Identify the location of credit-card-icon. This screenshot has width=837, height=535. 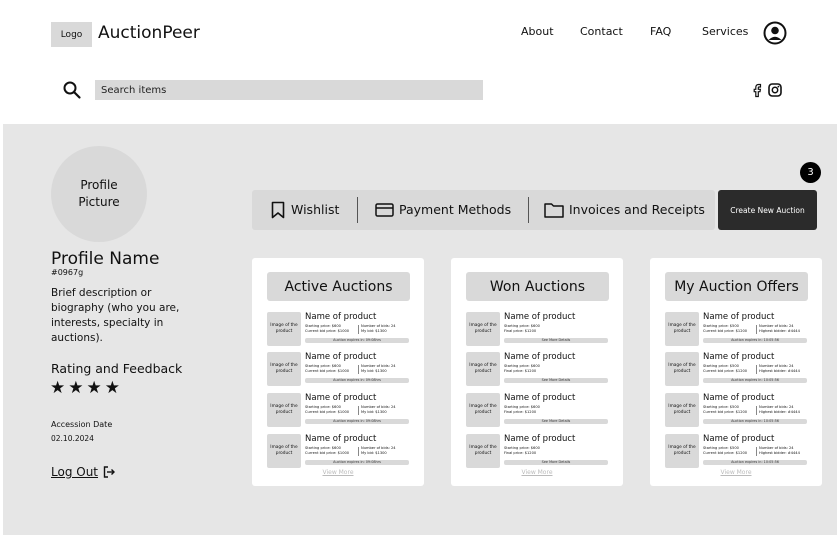
(384, 210).